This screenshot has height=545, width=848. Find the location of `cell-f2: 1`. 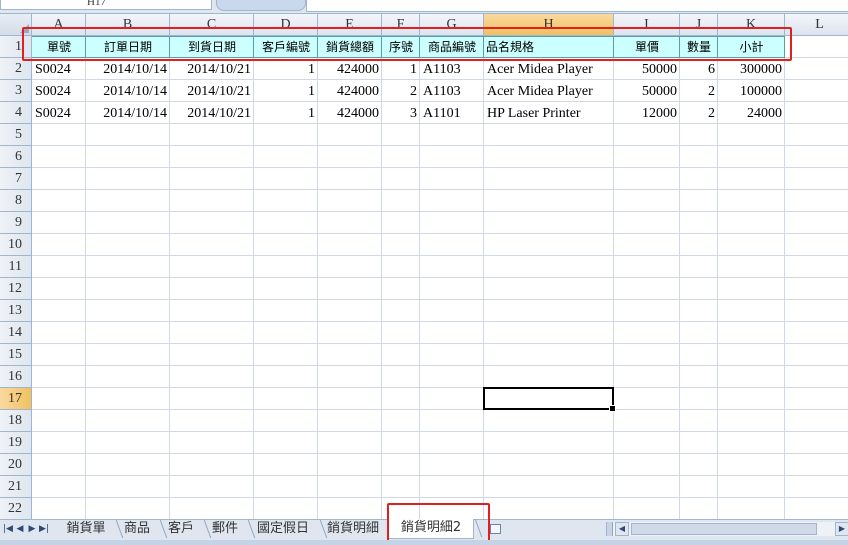

cell-f2: 1 is located at coordinates (401, 69).